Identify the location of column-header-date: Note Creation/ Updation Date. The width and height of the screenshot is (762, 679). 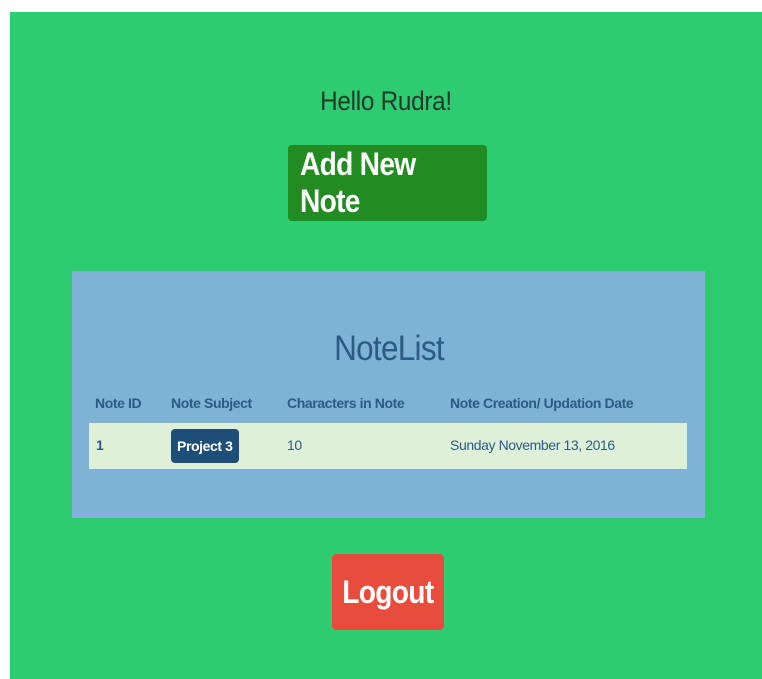
(542, 403).